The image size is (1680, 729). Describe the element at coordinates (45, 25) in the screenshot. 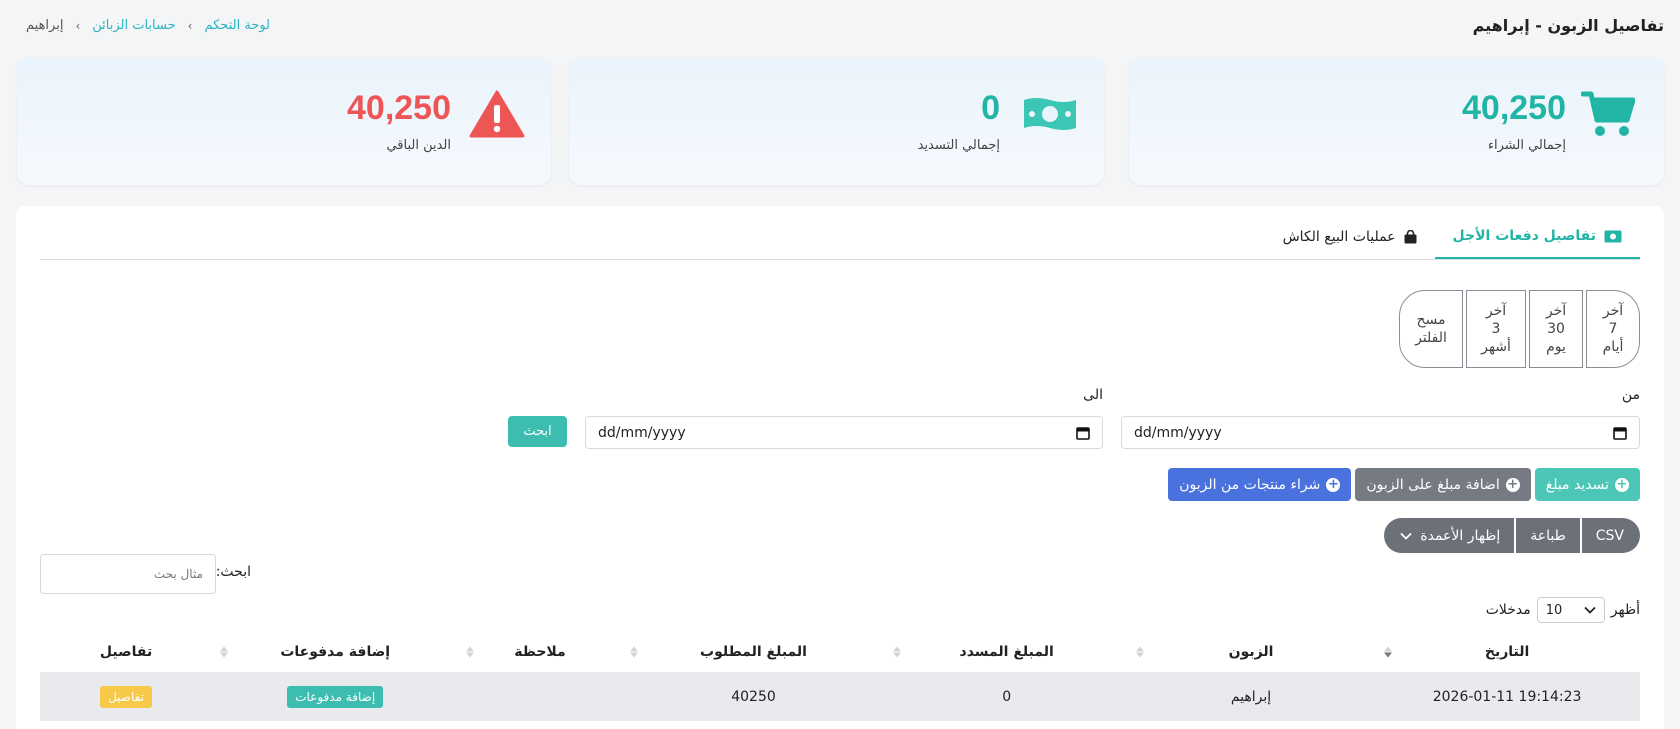

I see `breadcrumb-current: إبراهيم` at that location.